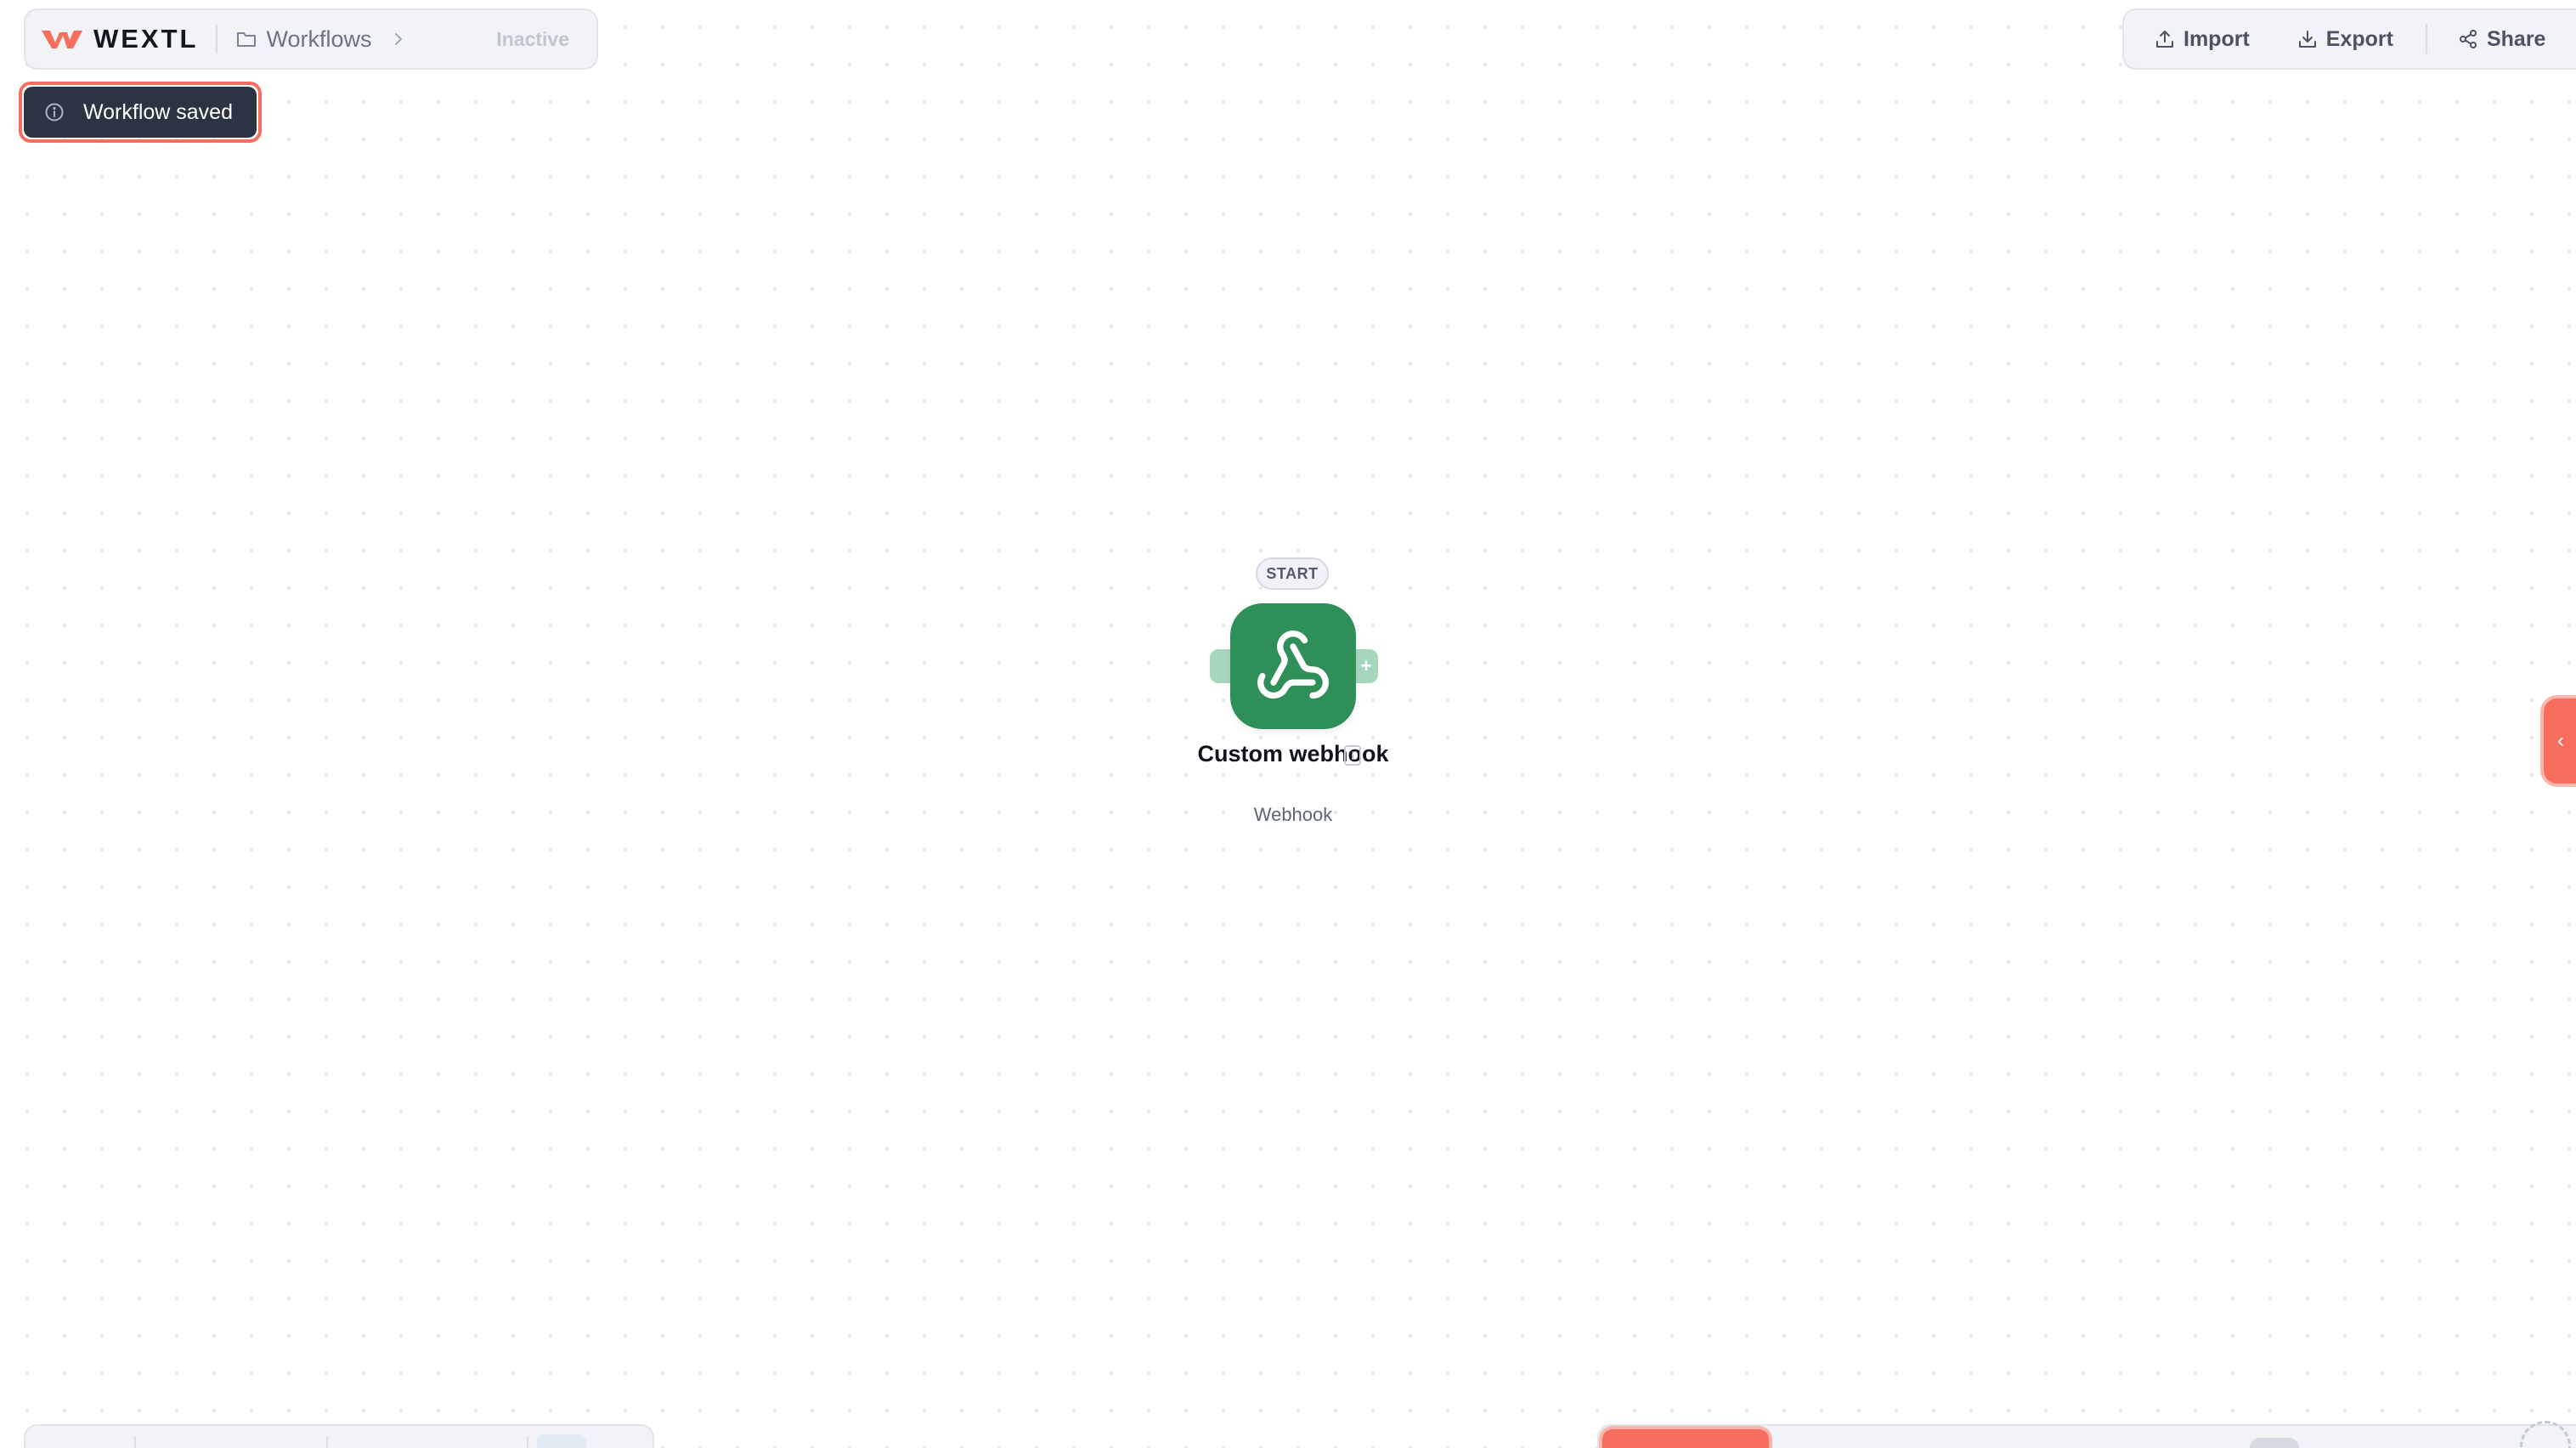 Image resolution: width=2576 pixels, height=1448 pixels. I want to click on bottom-right-toolbar, so click(2086, 1435).